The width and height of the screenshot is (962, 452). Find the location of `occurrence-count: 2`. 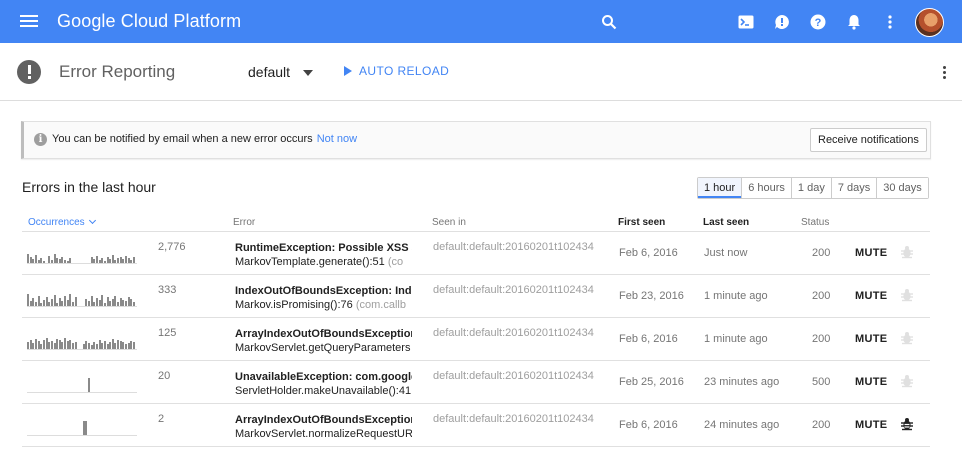

occurrence-count: 2 is located at coordinates (161, 419).